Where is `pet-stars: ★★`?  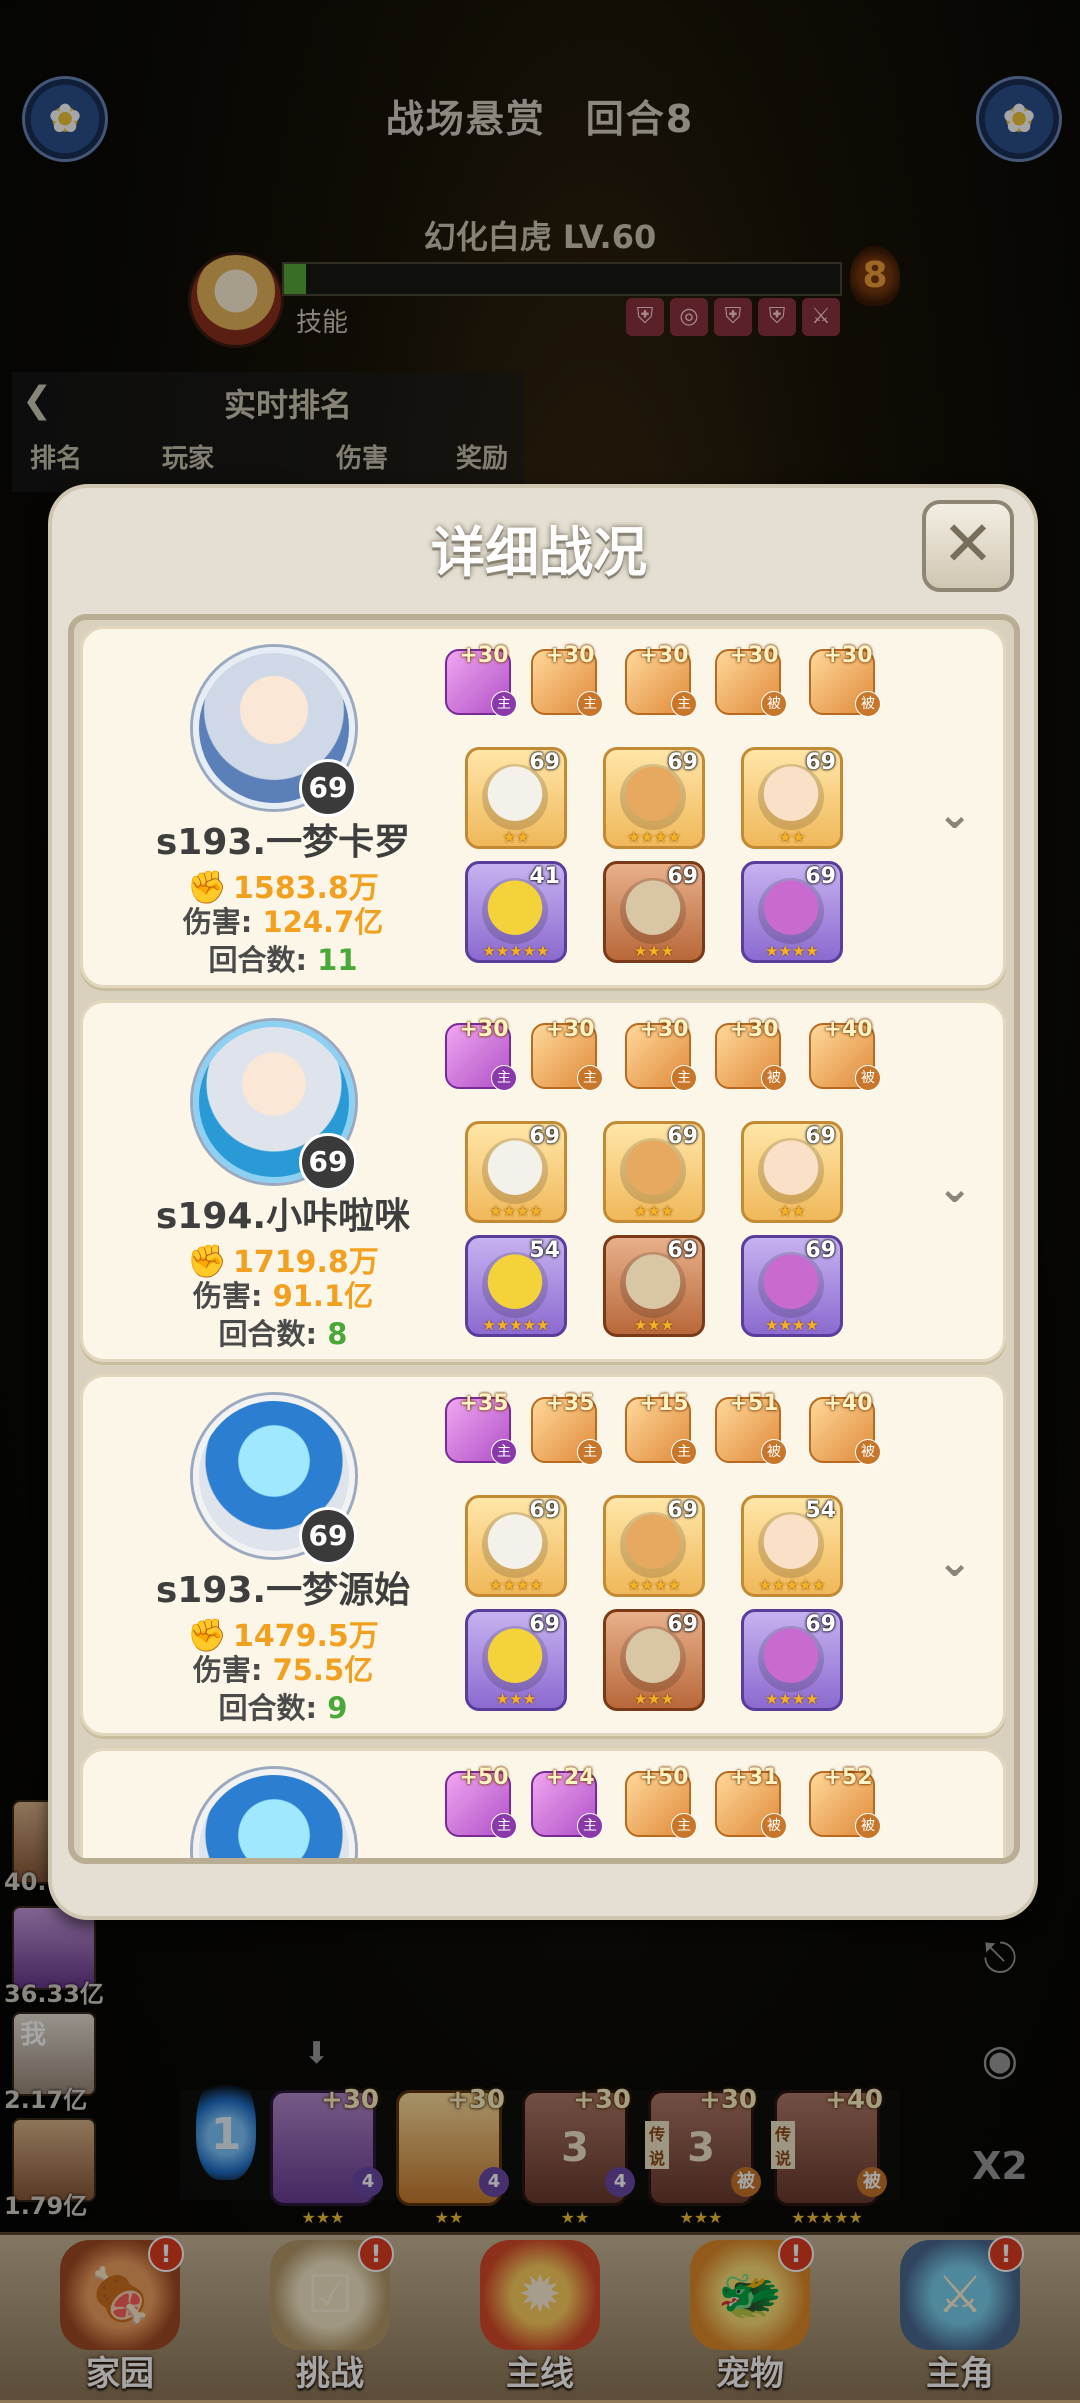 pet-stars: ★★ is located at coordinates (792, 1211).